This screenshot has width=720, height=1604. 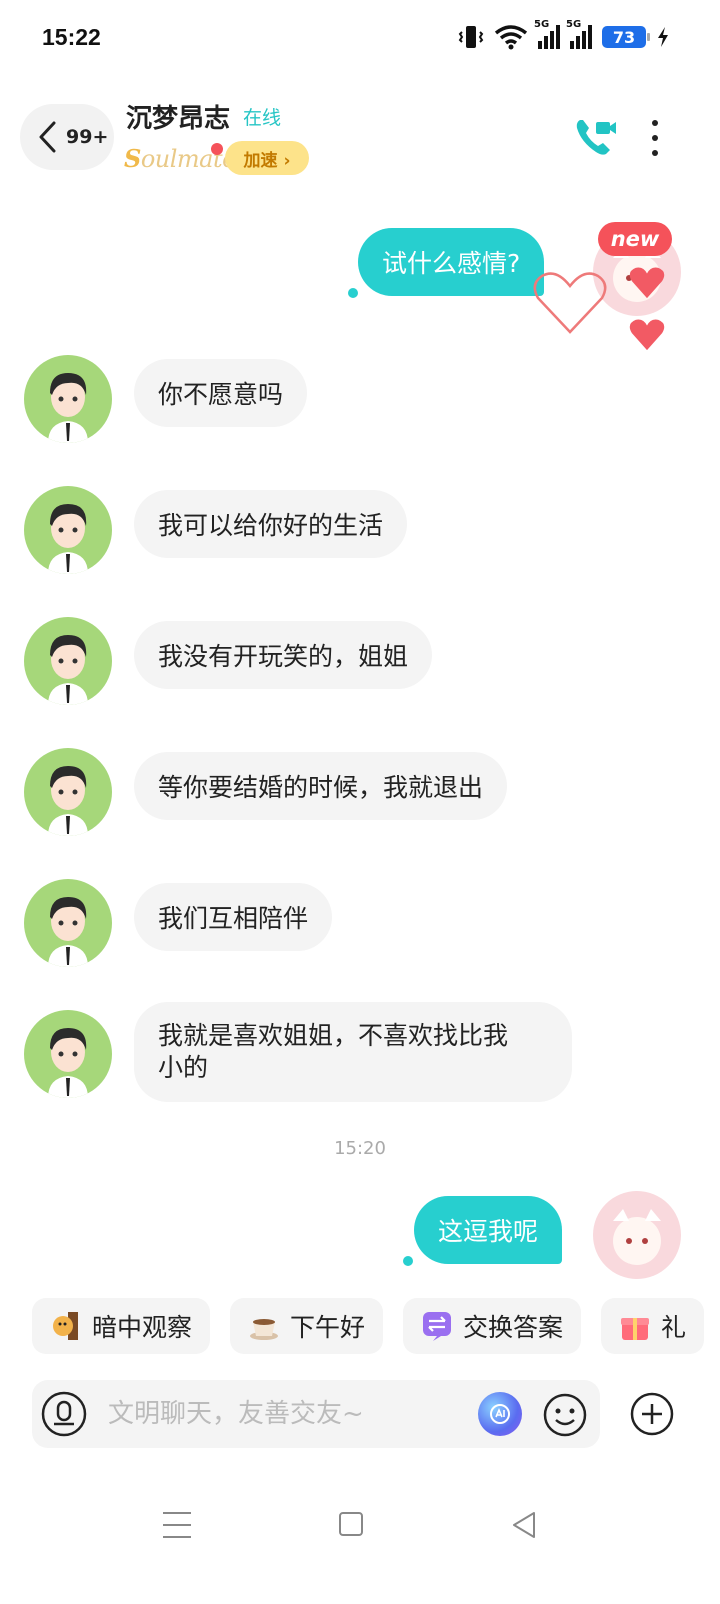 What do you see at coordinates (262, 118) in the screenshot?
I see `online-status: 在线` at bounding box center [262, 118].